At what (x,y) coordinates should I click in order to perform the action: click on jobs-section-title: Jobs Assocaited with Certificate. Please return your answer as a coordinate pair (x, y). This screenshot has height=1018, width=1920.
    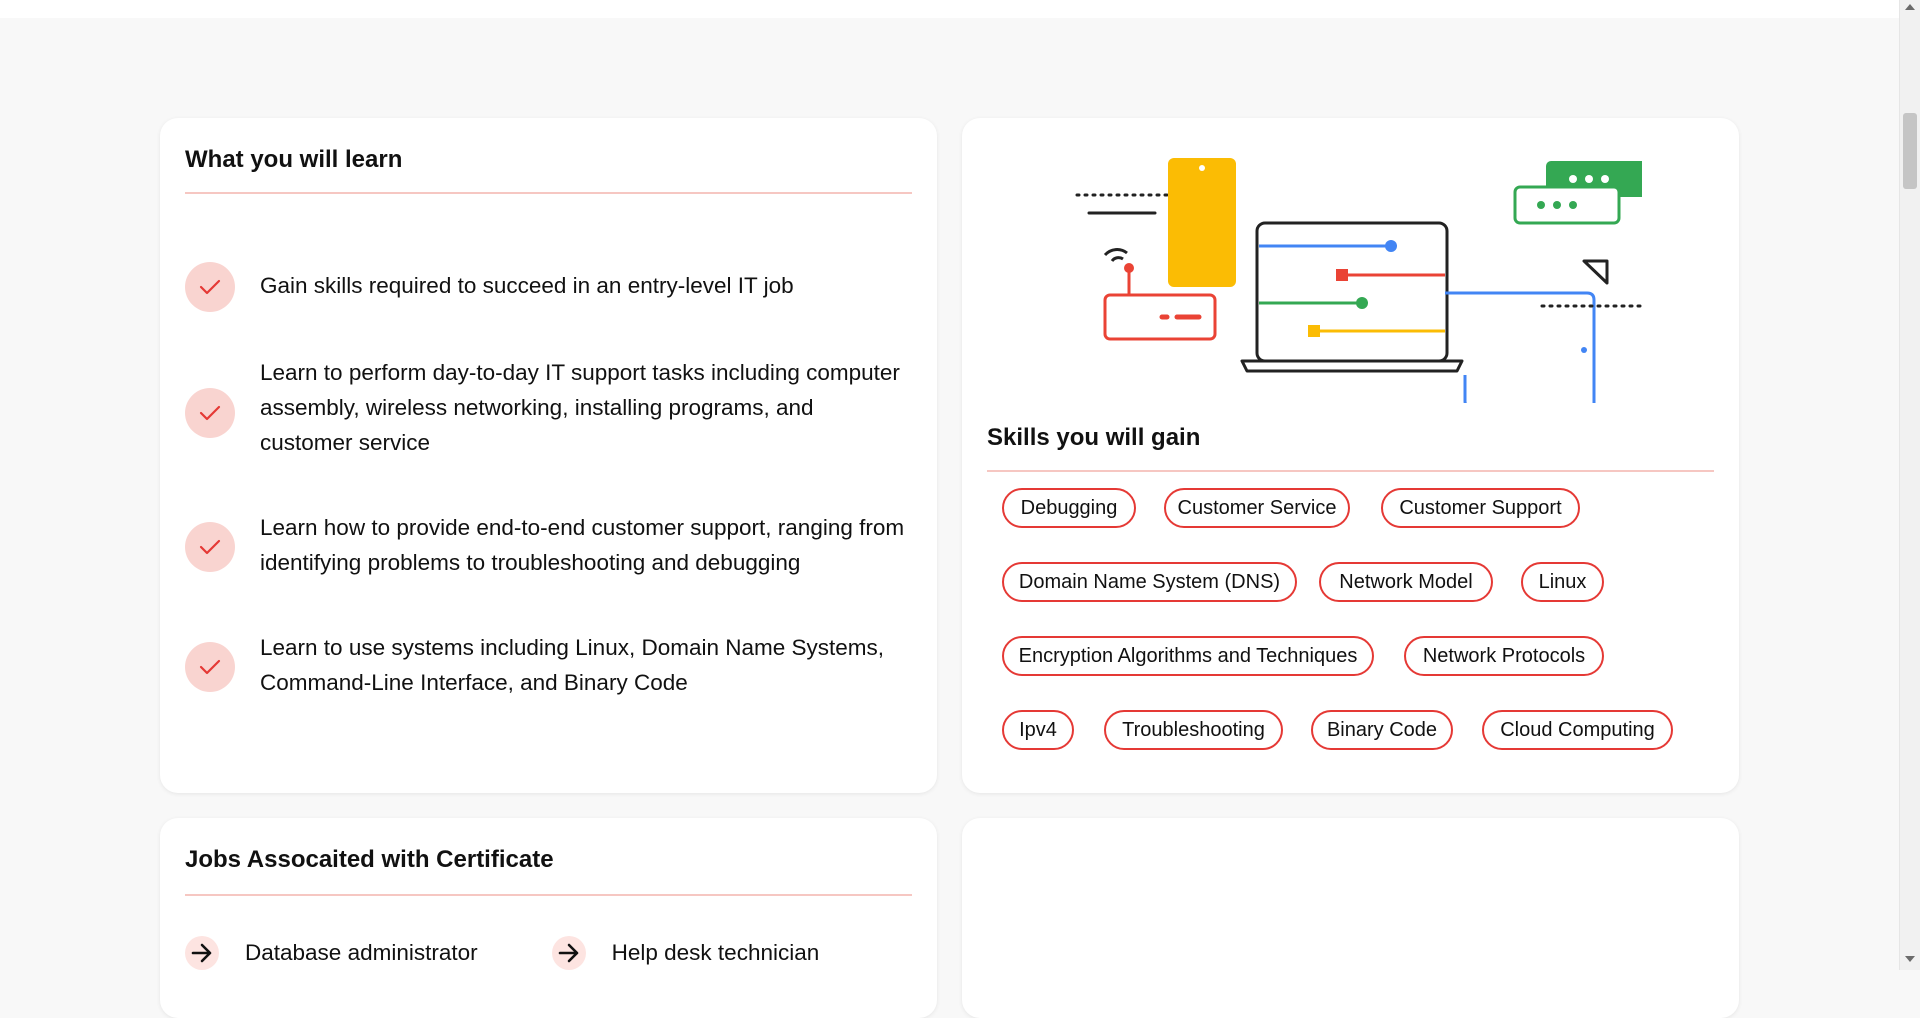
    Looking at the image, I should click on (369, 859).